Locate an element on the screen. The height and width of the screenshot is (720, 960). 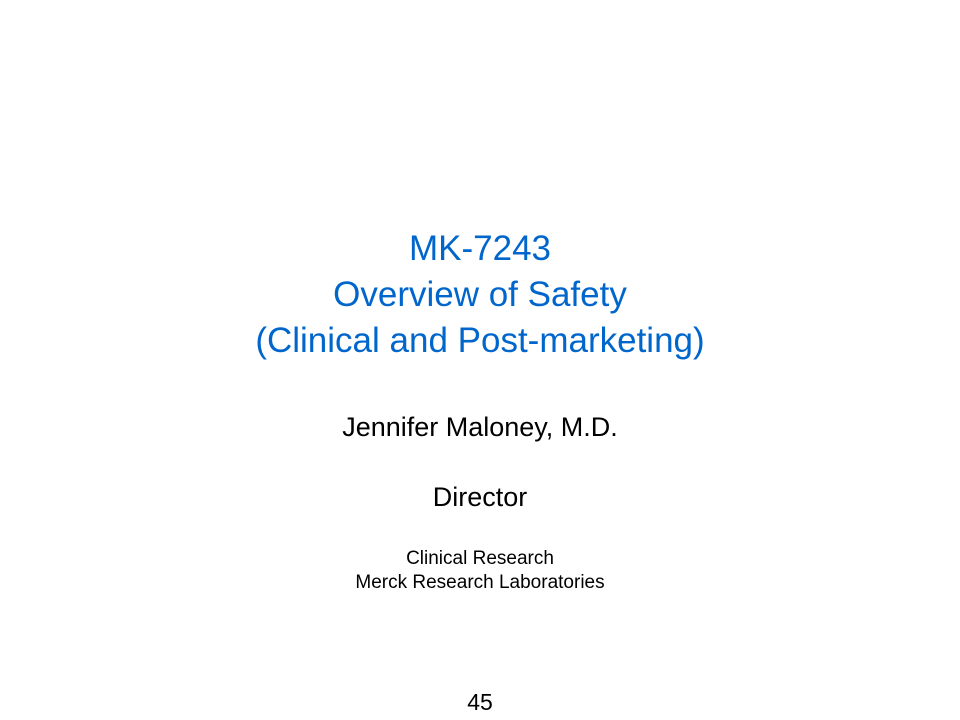
page-number: 45 is located at coordinates (480, 702).